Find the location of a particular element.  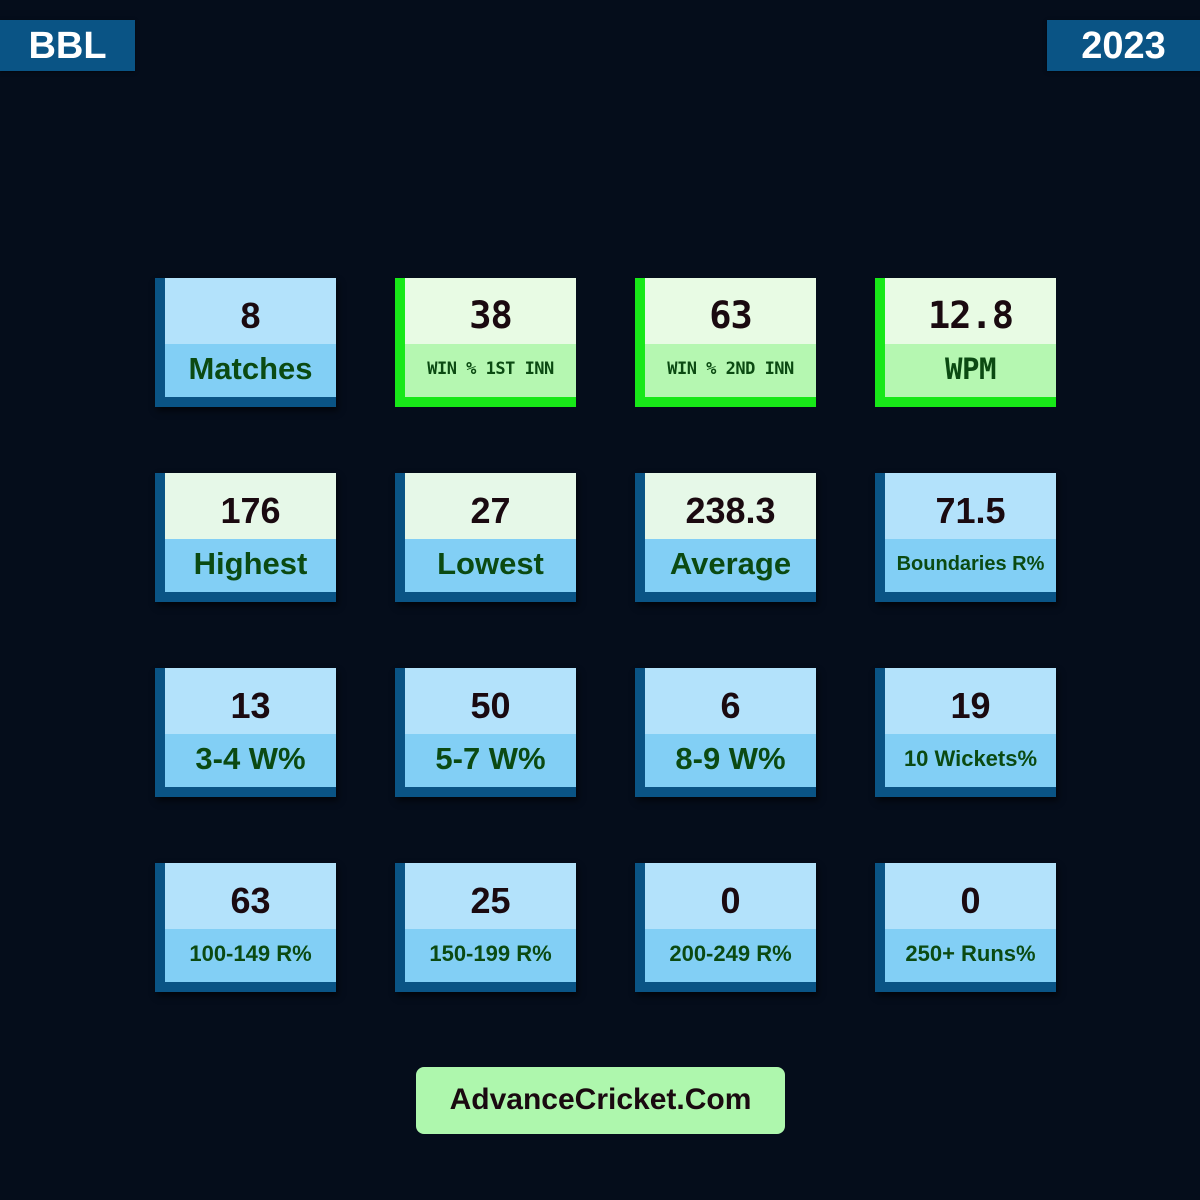

stat-value: 238.3 is located at coordinates (730, 506).